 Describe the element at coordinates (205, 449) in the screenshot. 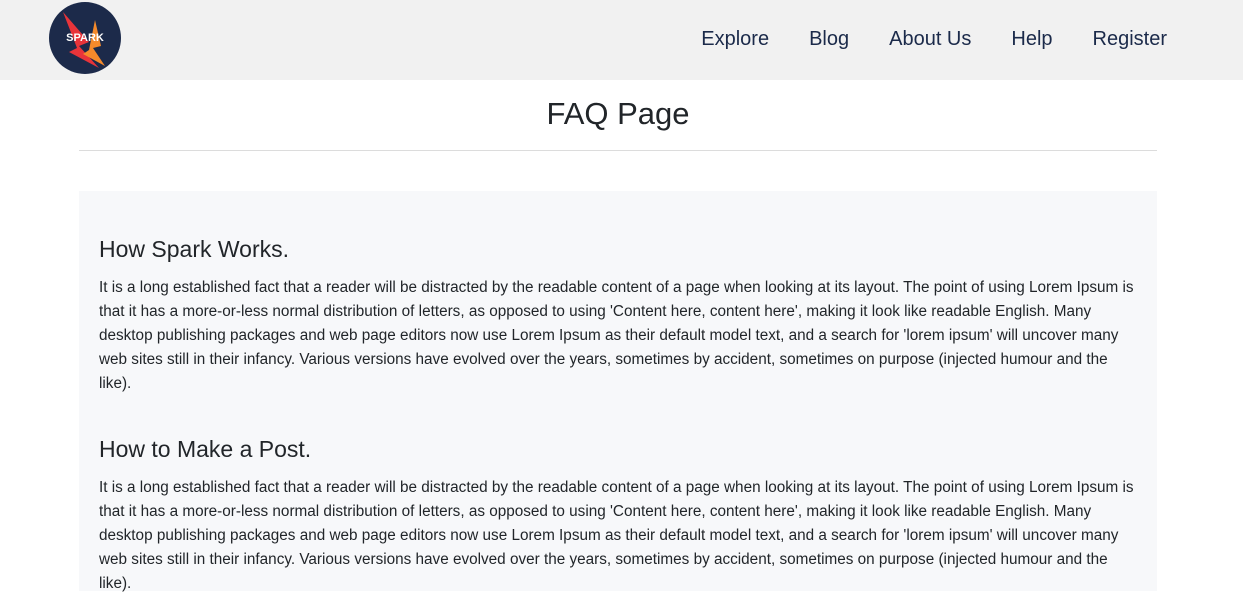

I see `faq-question: How to Make a Post.` at that location.